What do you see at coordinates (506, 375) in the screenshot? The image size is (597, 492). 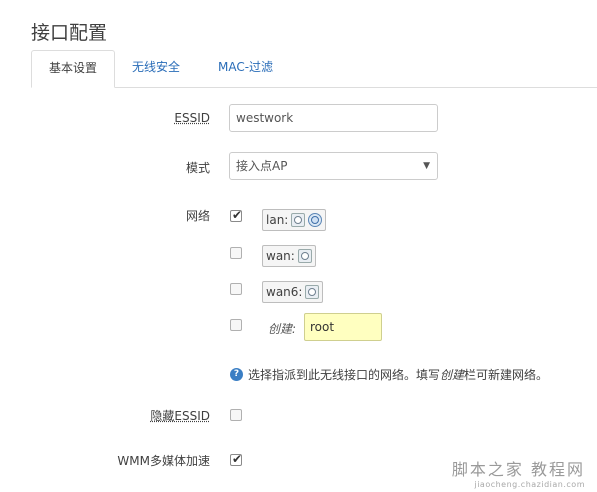 I see `hint-text-after: 栏可新建网络。` at bounding box center [506, 375].